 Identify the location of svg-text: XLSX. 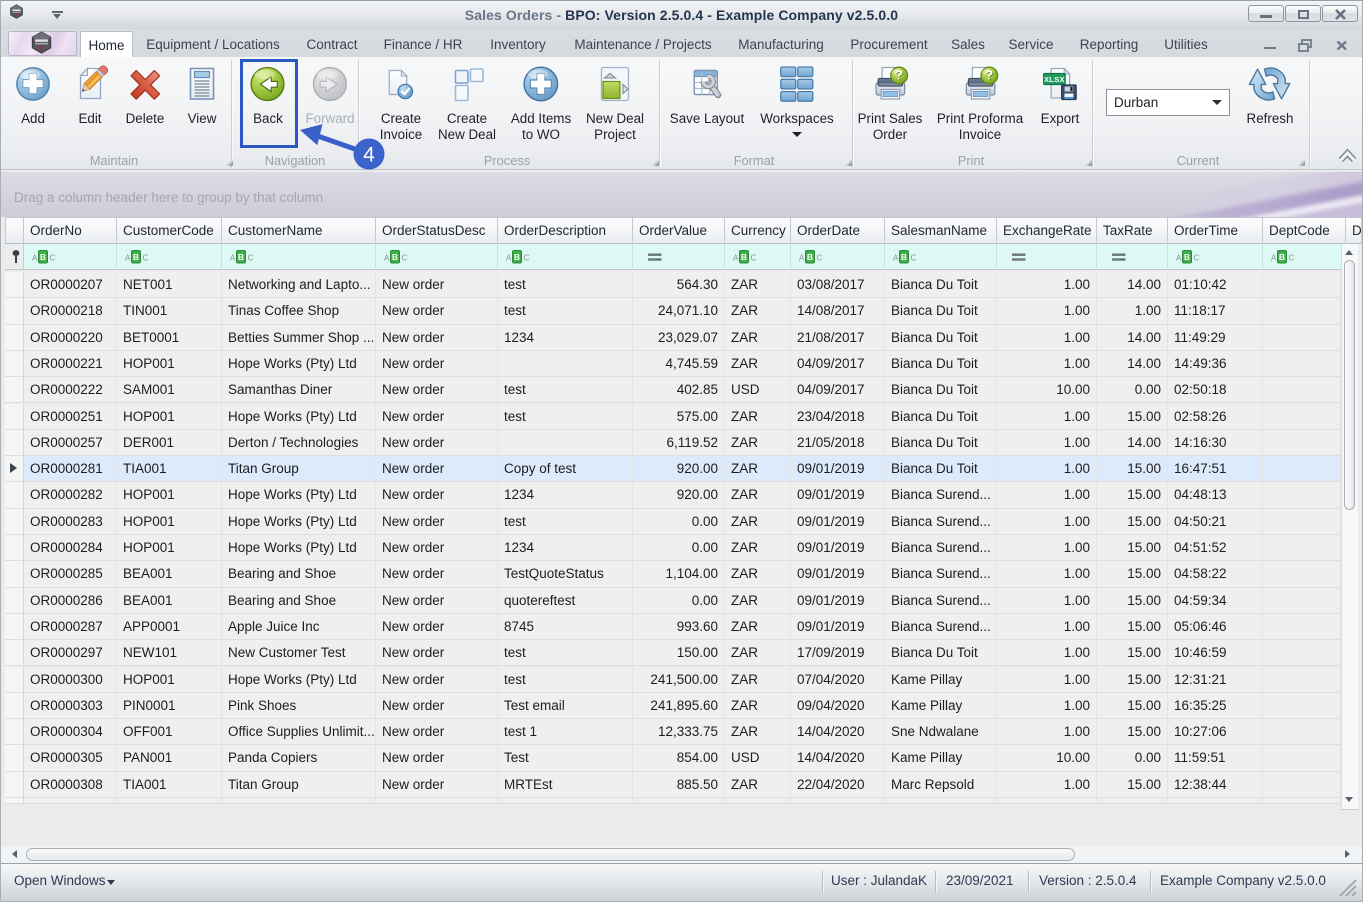
(1054, 79).